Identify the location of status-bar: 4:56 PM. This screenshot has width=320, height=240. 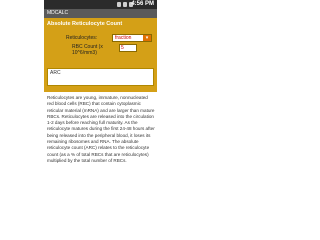
(100, 4).